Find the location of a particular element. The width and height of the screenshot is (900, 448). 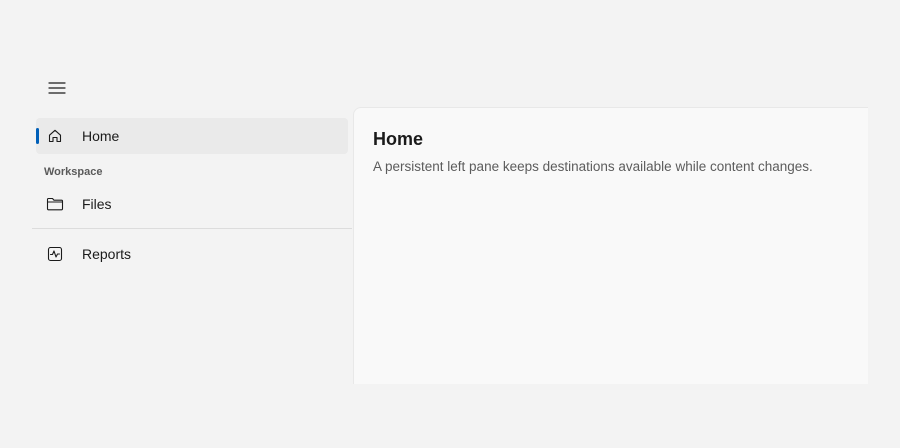

chart-icon is located at coordinates (55, 254).